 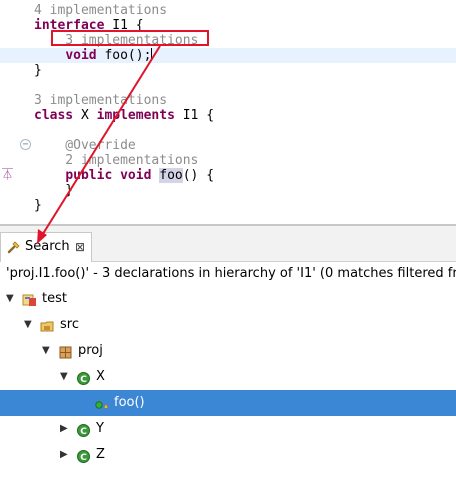 I want to click on method-icon, so click(x=101, y=403).